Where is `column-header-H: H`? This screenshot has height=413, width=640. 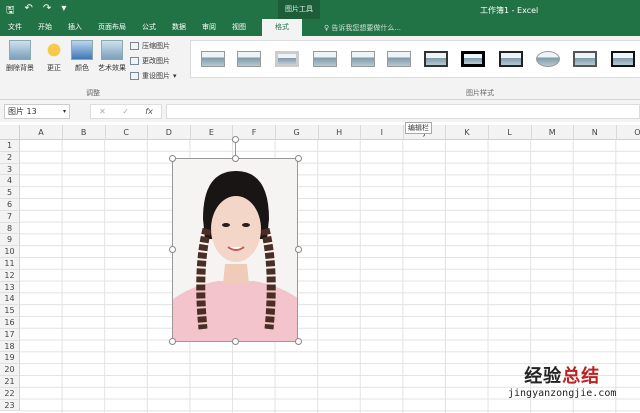 column-header-H: H is located at coordinates (340, 132).